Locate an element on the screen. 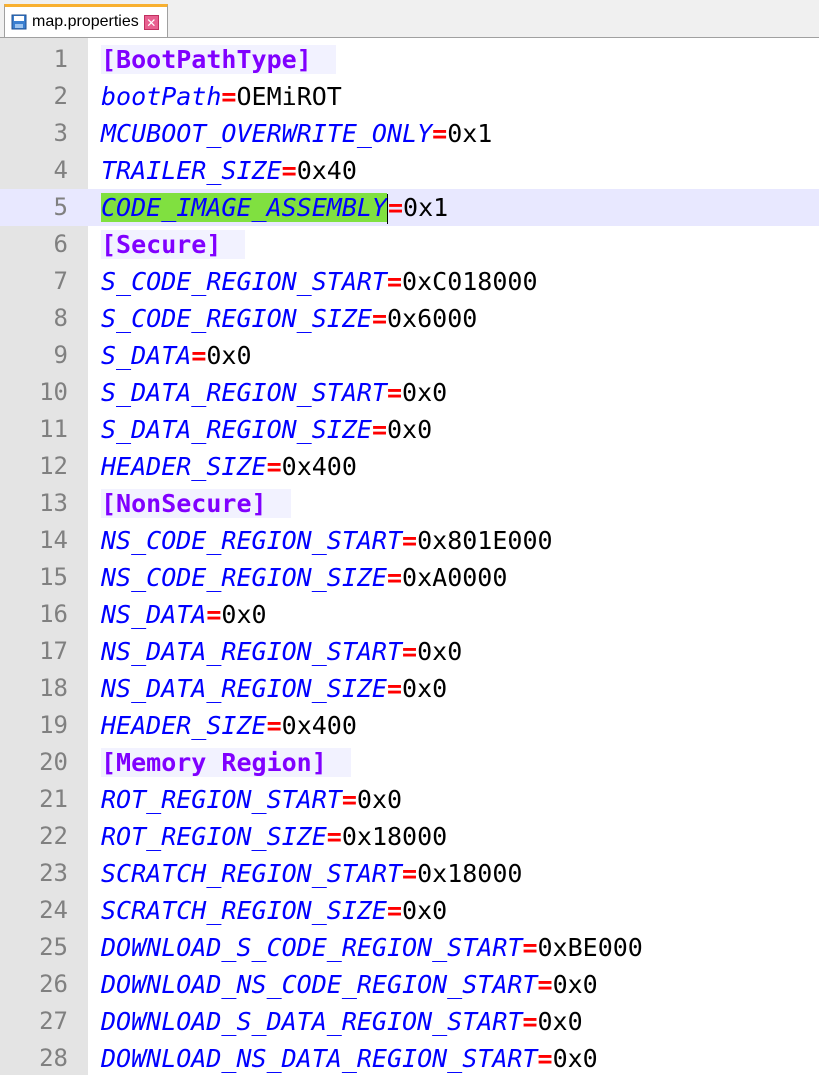 The width and height of the screenshot is (819, 1075). property-key: DOWNLOAD_S_CODE_REGION_START is located at coordinates (312, 947).